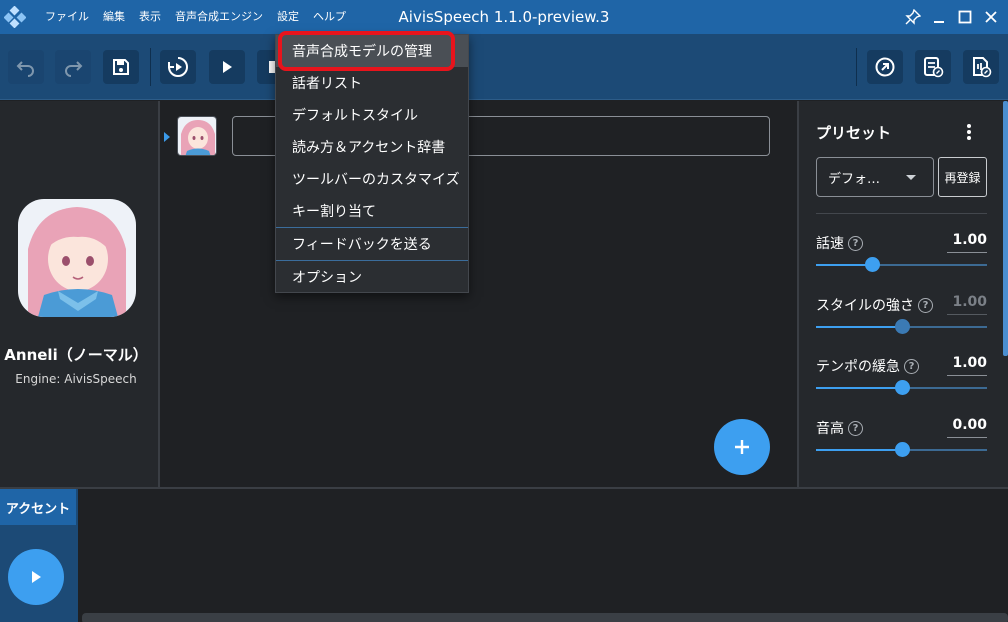 The height and width of the screenshot is (622, 1008). I want to click on menu-item-model-management: 音声合成モデルの管理, so click(372, 51).